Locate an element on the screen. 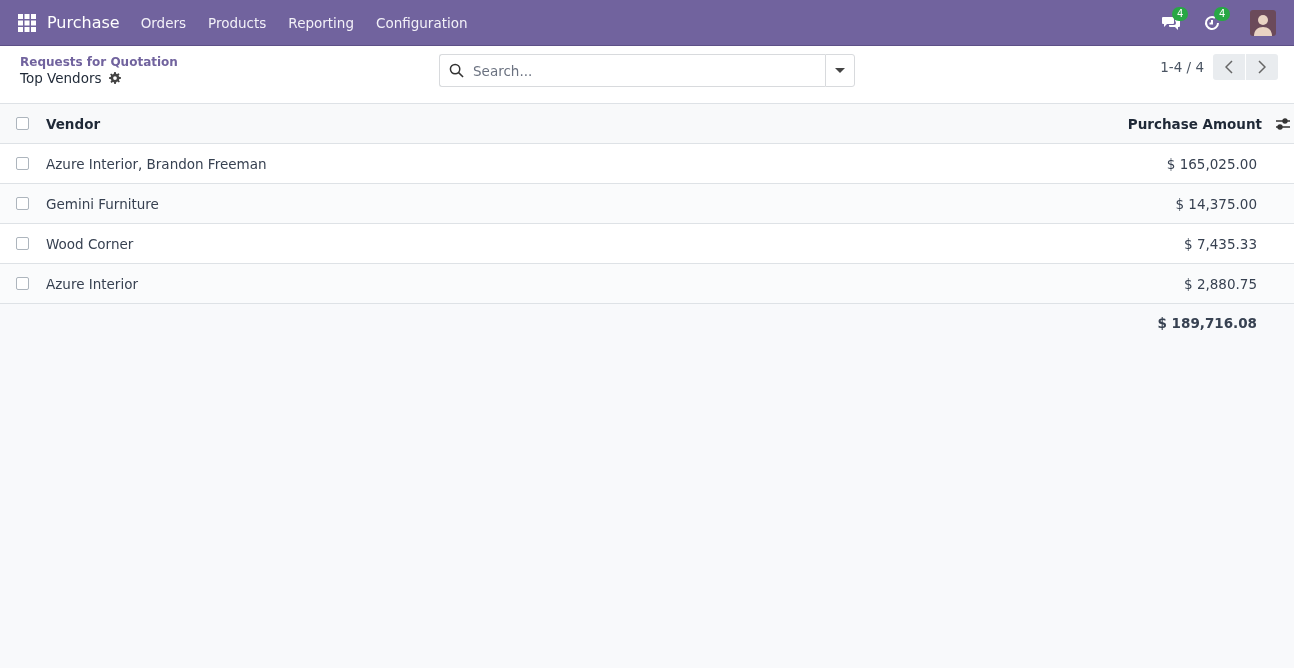  column-header: Vendor is located at coordinates (587, 123).